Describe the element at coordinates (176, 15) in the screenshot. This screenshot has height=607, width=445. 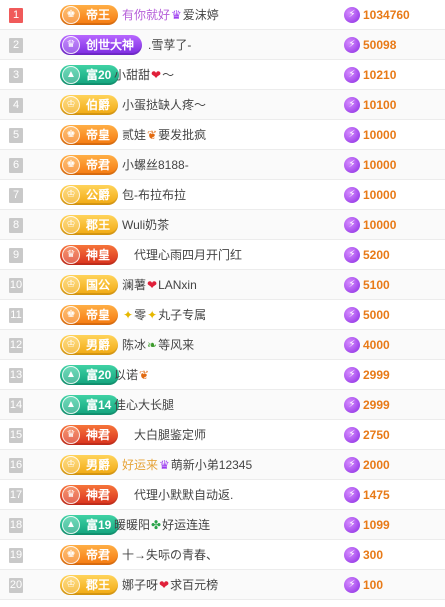
I see `crown-icon: ♛` at that location.